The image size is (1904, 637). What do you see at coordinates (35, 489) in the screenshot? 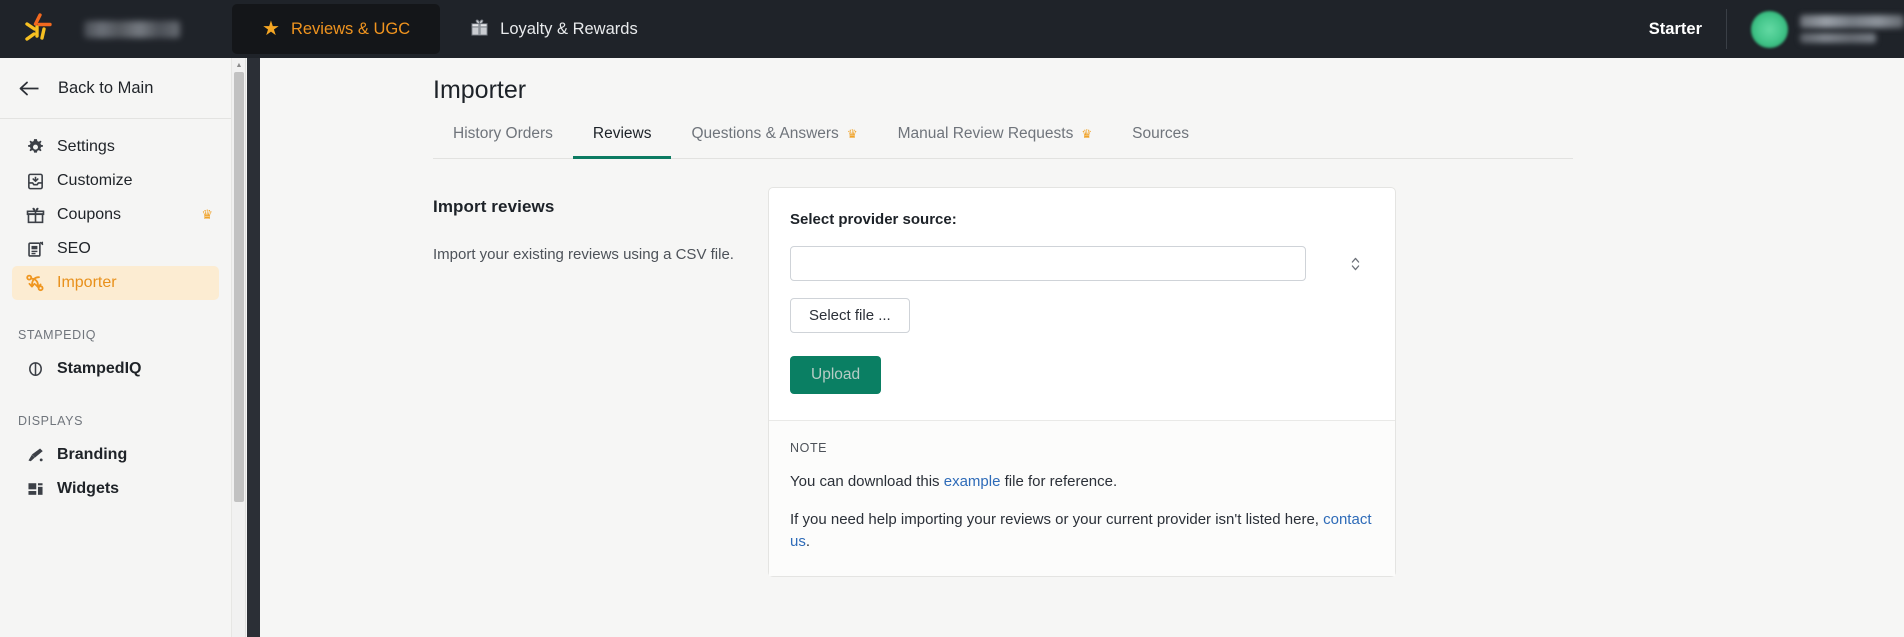
I see `widgets-layout-icon` at bounding box center [35, 489].